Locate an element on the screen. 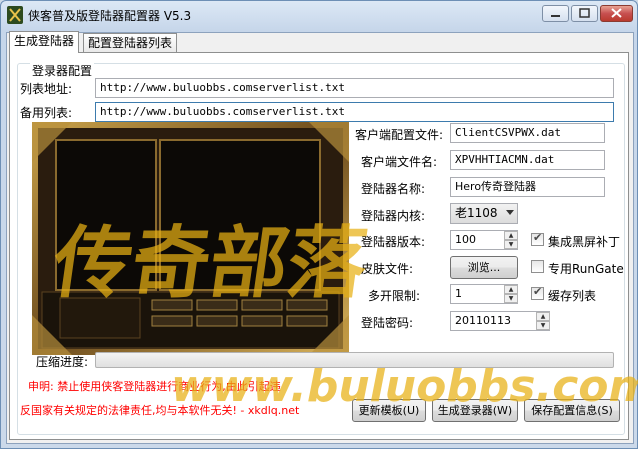 This screenshot has width=638, height=449. maximize-button is located at coordinates (584, 13).